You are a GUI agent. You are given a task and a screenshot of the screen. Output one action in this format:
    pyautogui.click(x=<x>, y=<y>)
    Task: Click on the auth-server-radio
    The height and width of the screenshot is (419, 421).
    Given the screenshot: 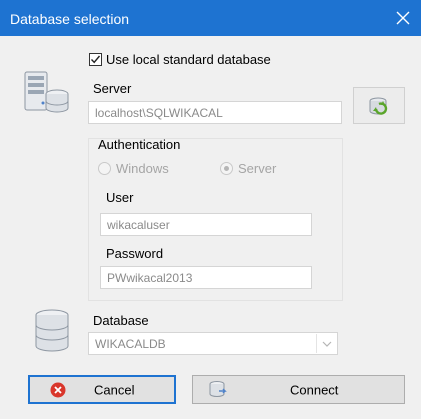 What is the action you would take?
    pyautogui.click(x=226, y=168)
    